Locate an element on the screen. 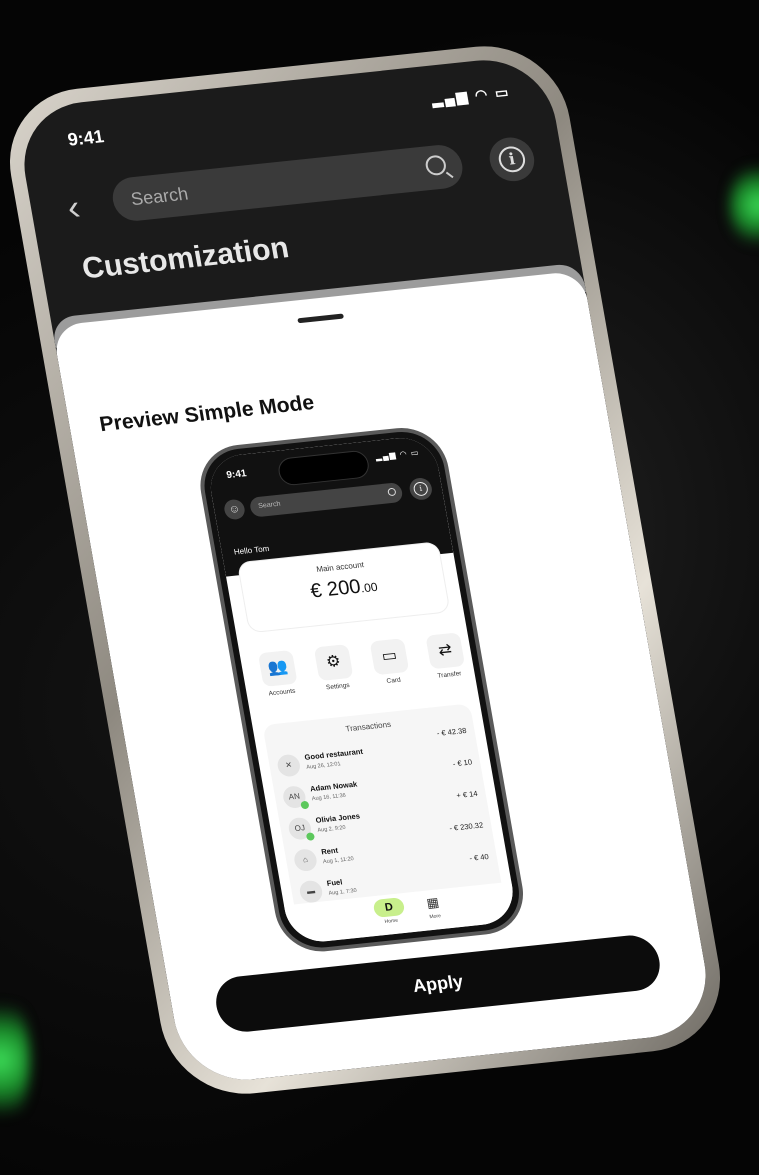 The image size is (759, 1175). card-icon: ▭ is located at coordinates (389, 657).